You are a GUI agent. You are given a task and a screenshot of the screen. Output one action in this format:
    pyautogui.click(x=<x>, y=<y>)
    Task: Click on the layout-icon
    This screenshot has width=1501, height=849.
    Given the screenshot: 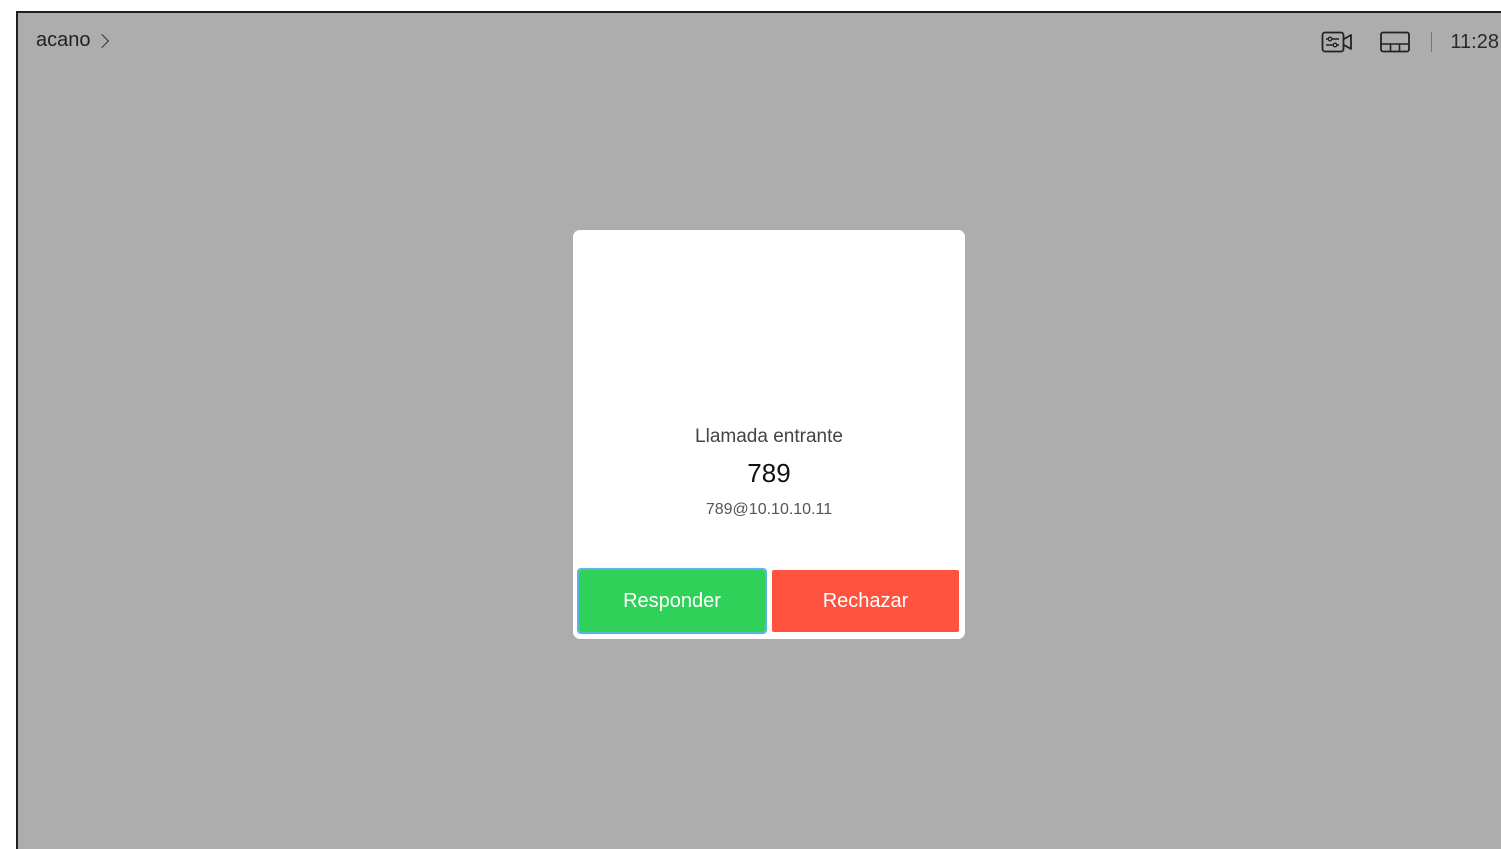 What is the action you would take?
    pyautogui.click(x=1395, y=42)
    